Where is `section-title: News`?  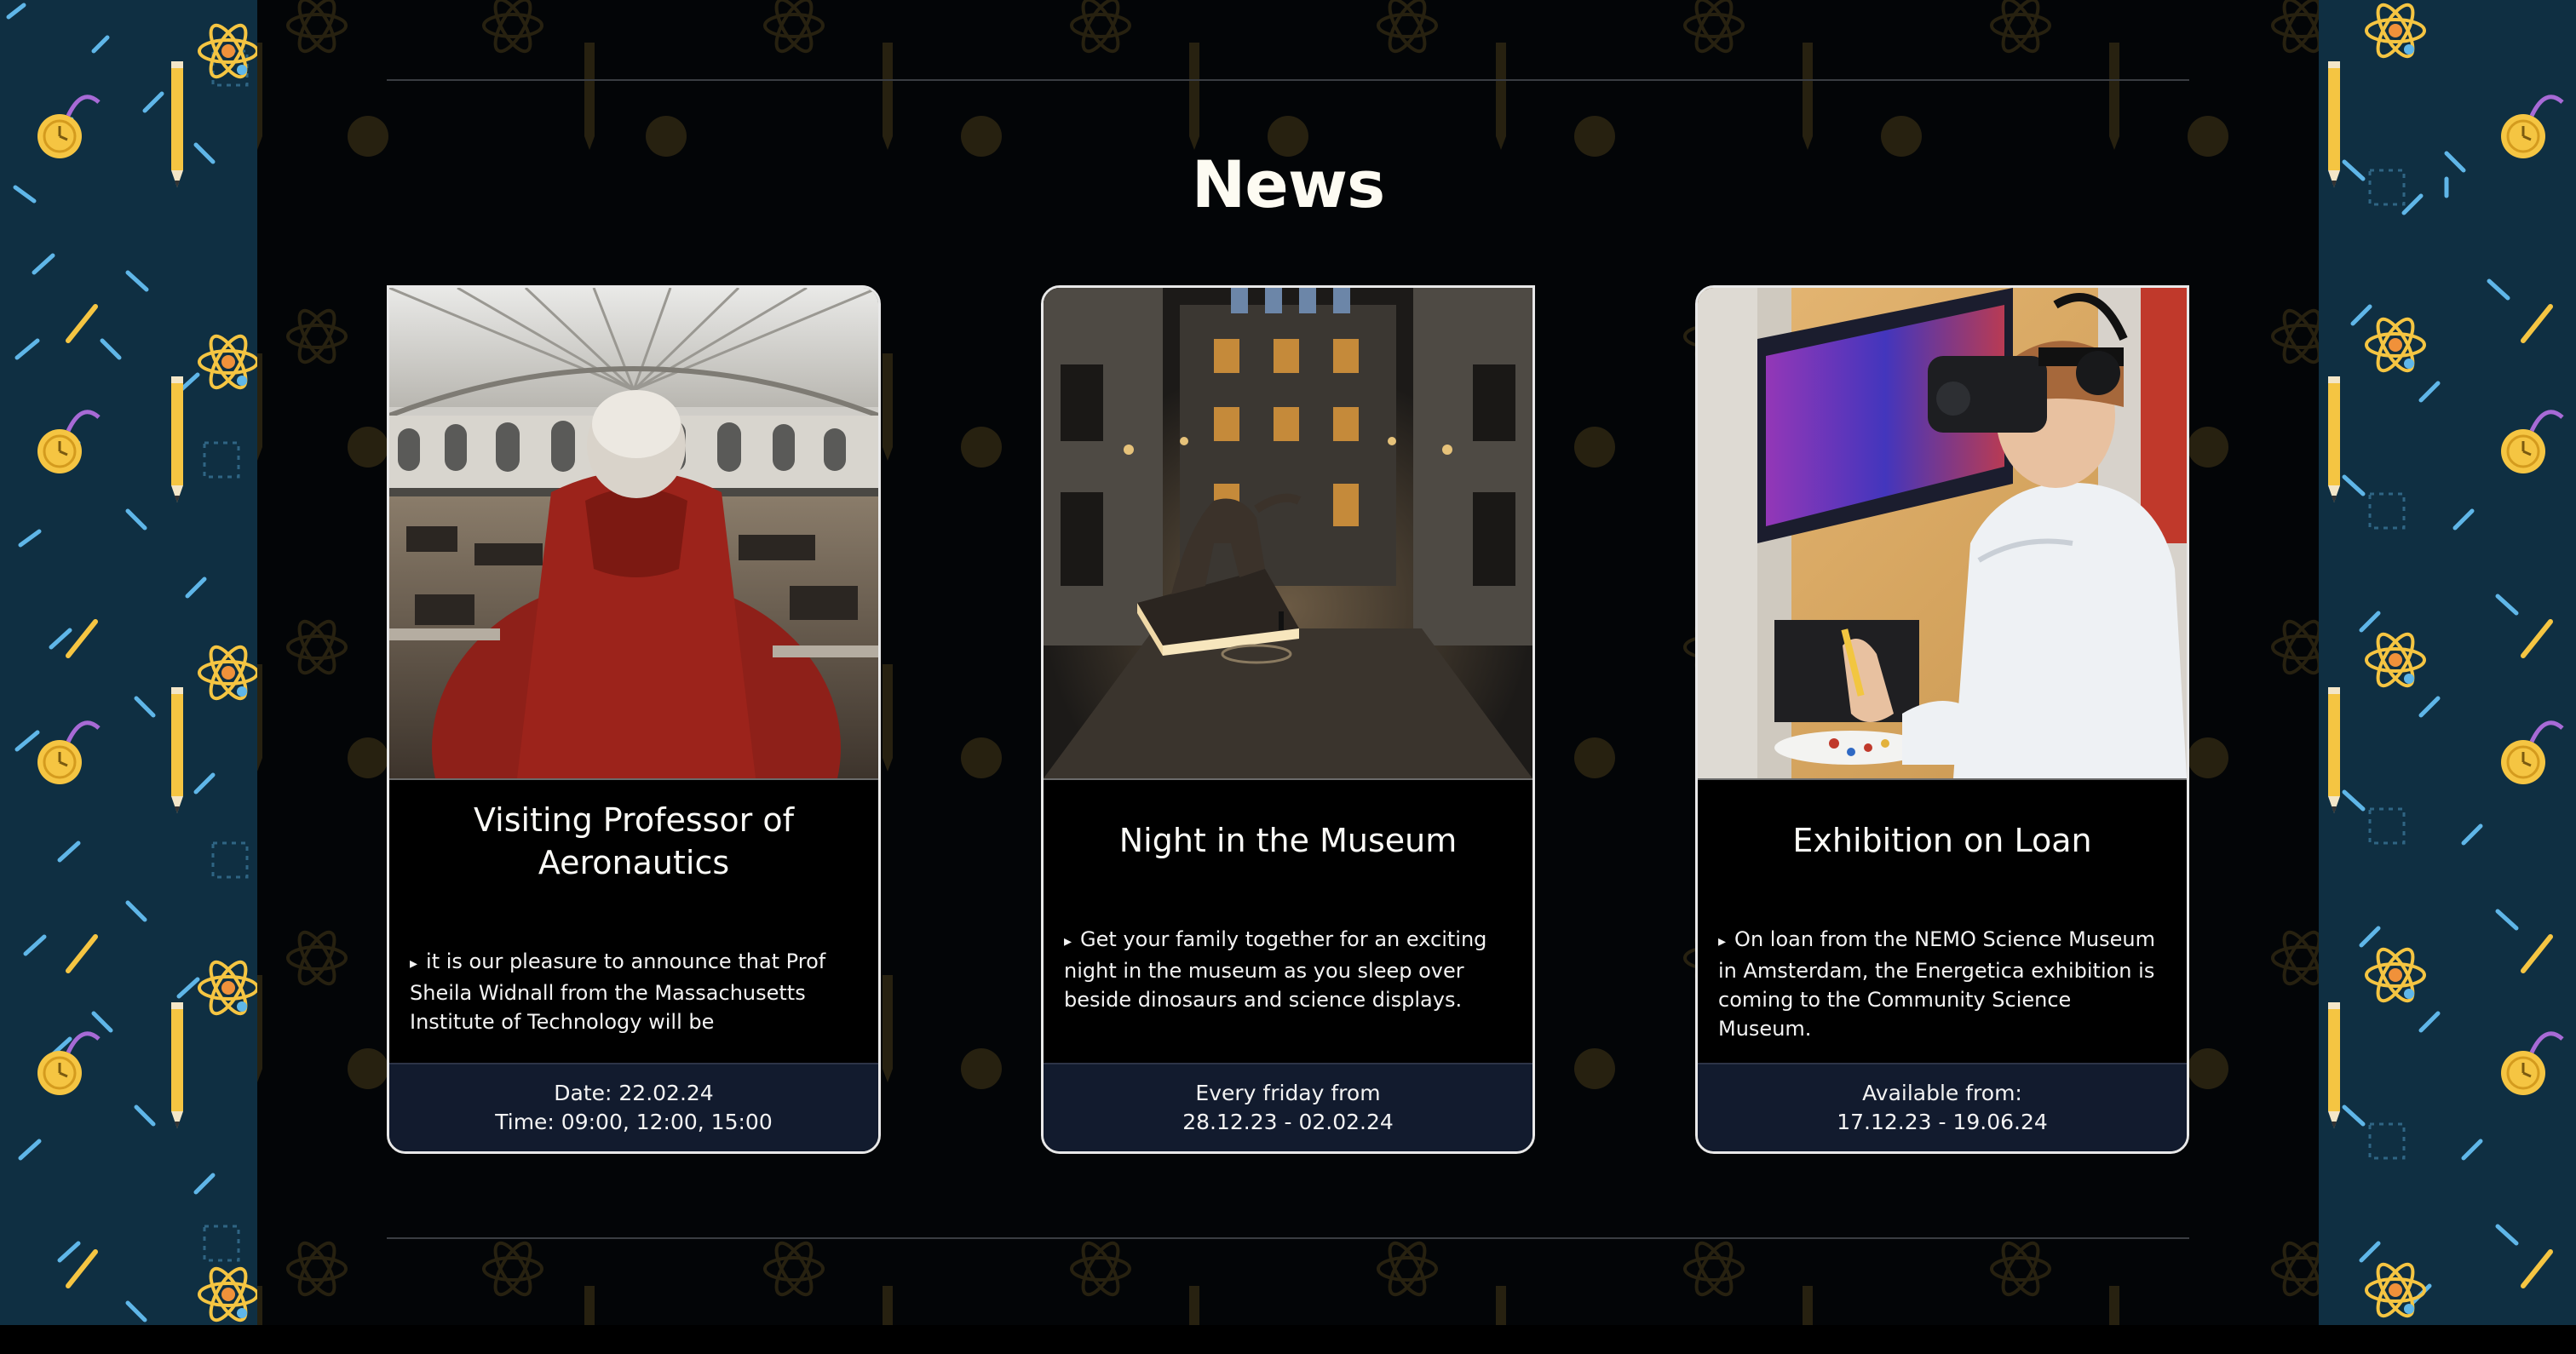 section-title: News is located at coordinates (1288, 184).